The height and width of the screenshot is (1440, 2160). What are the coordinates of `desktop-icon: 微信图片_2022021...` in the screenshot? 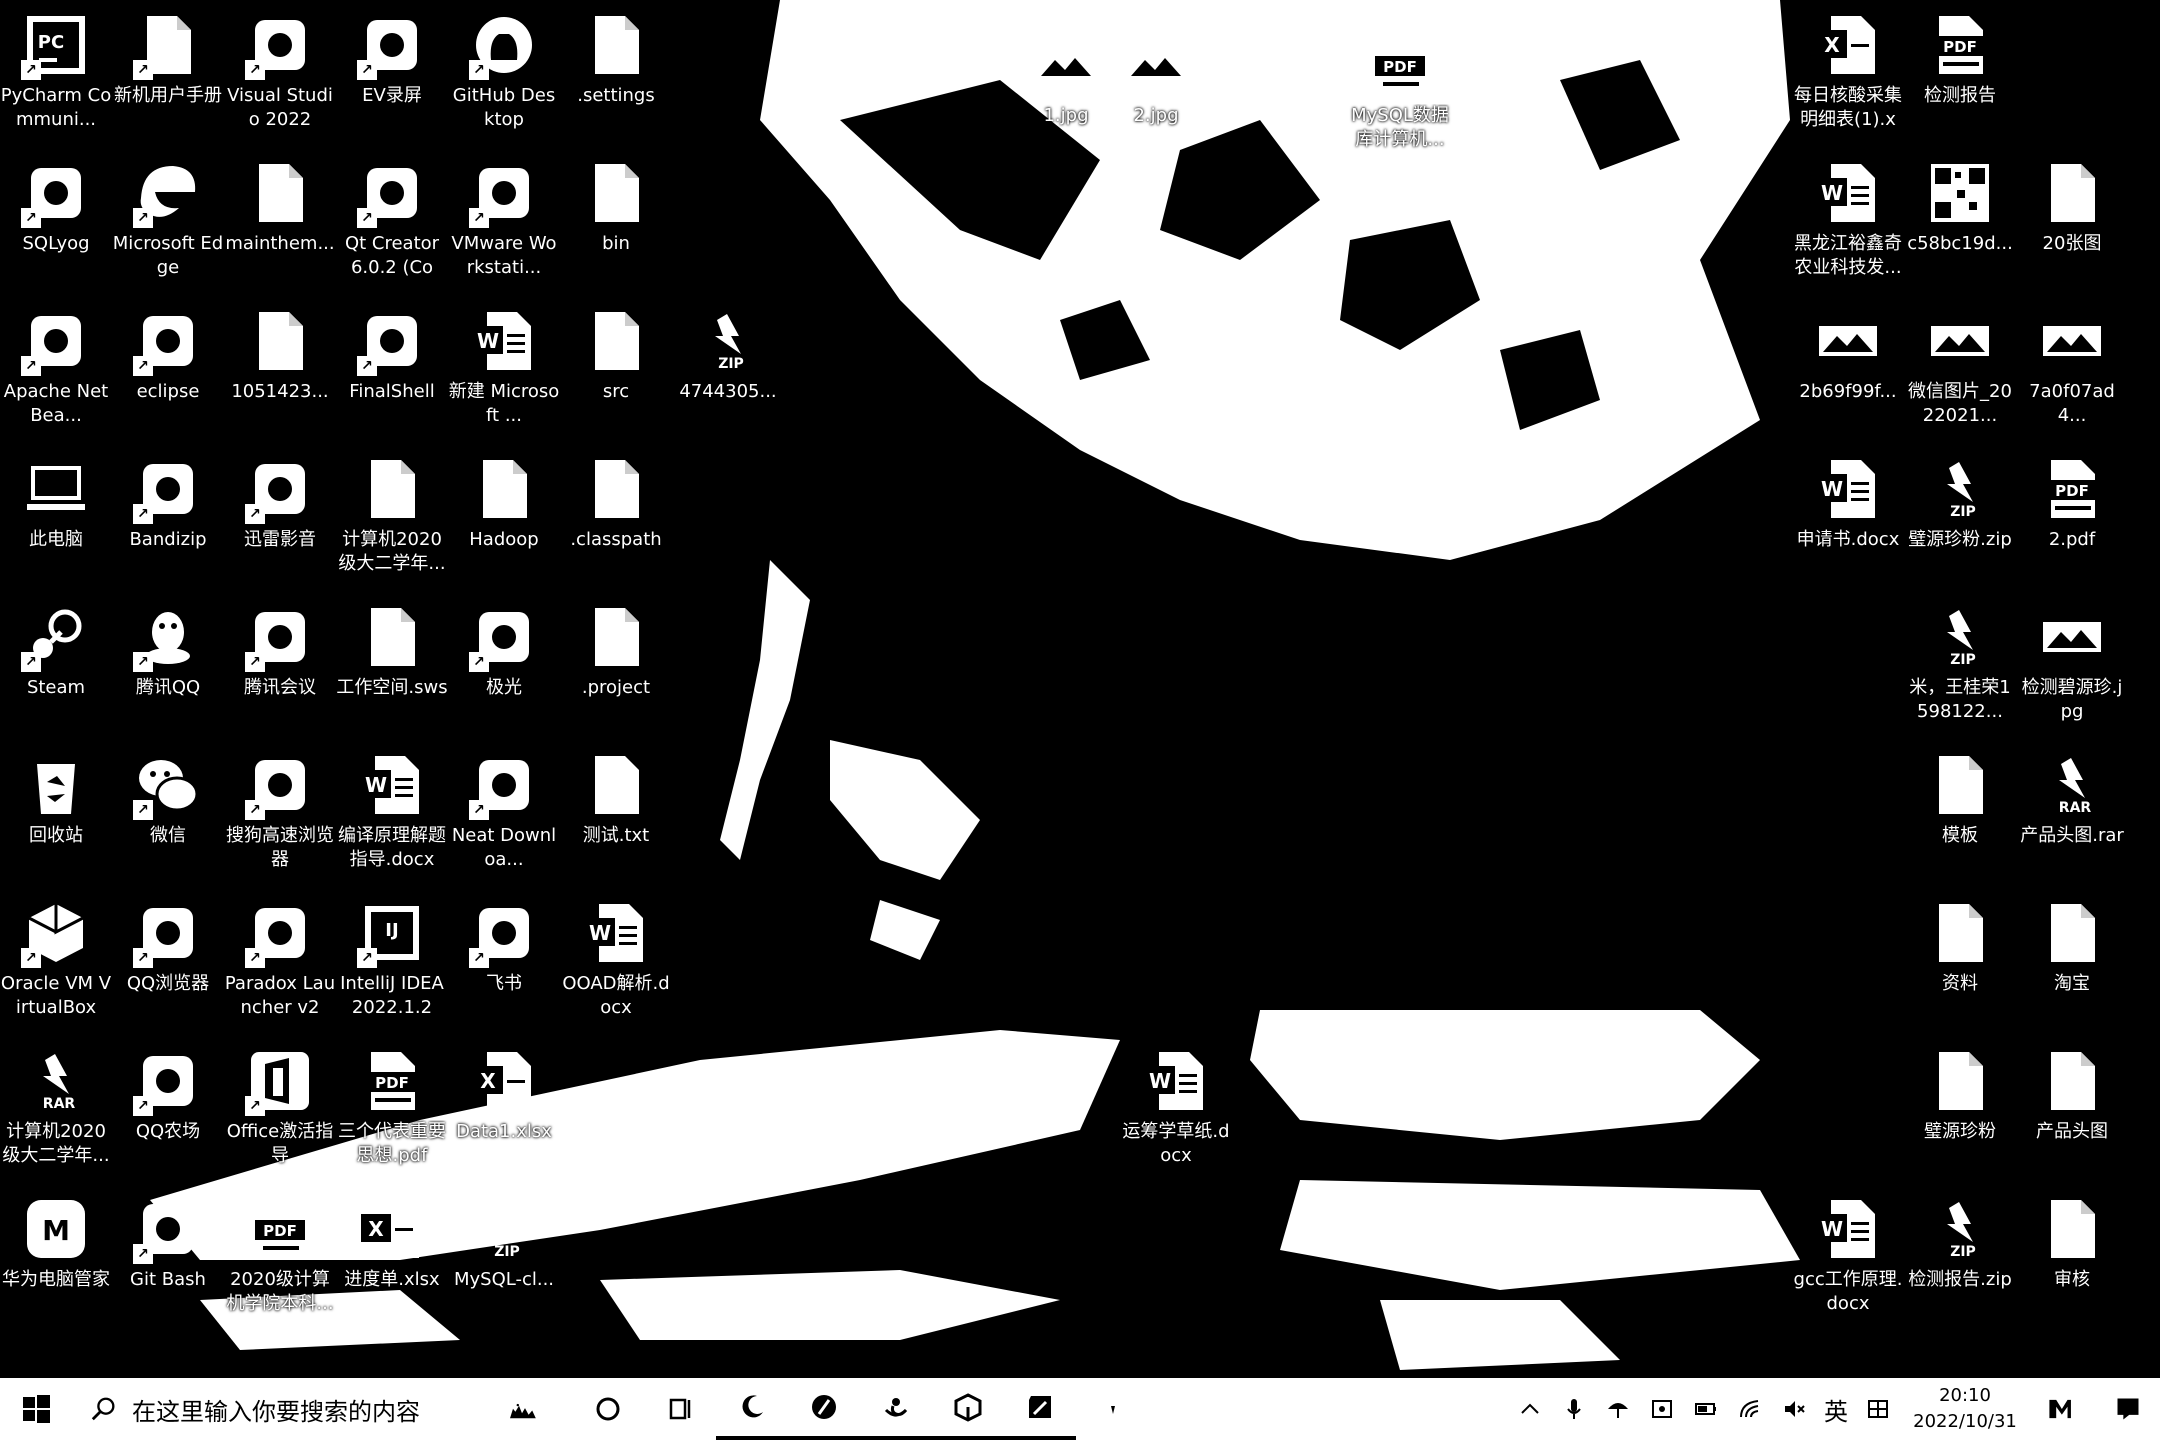 It's located at (1960, 367).